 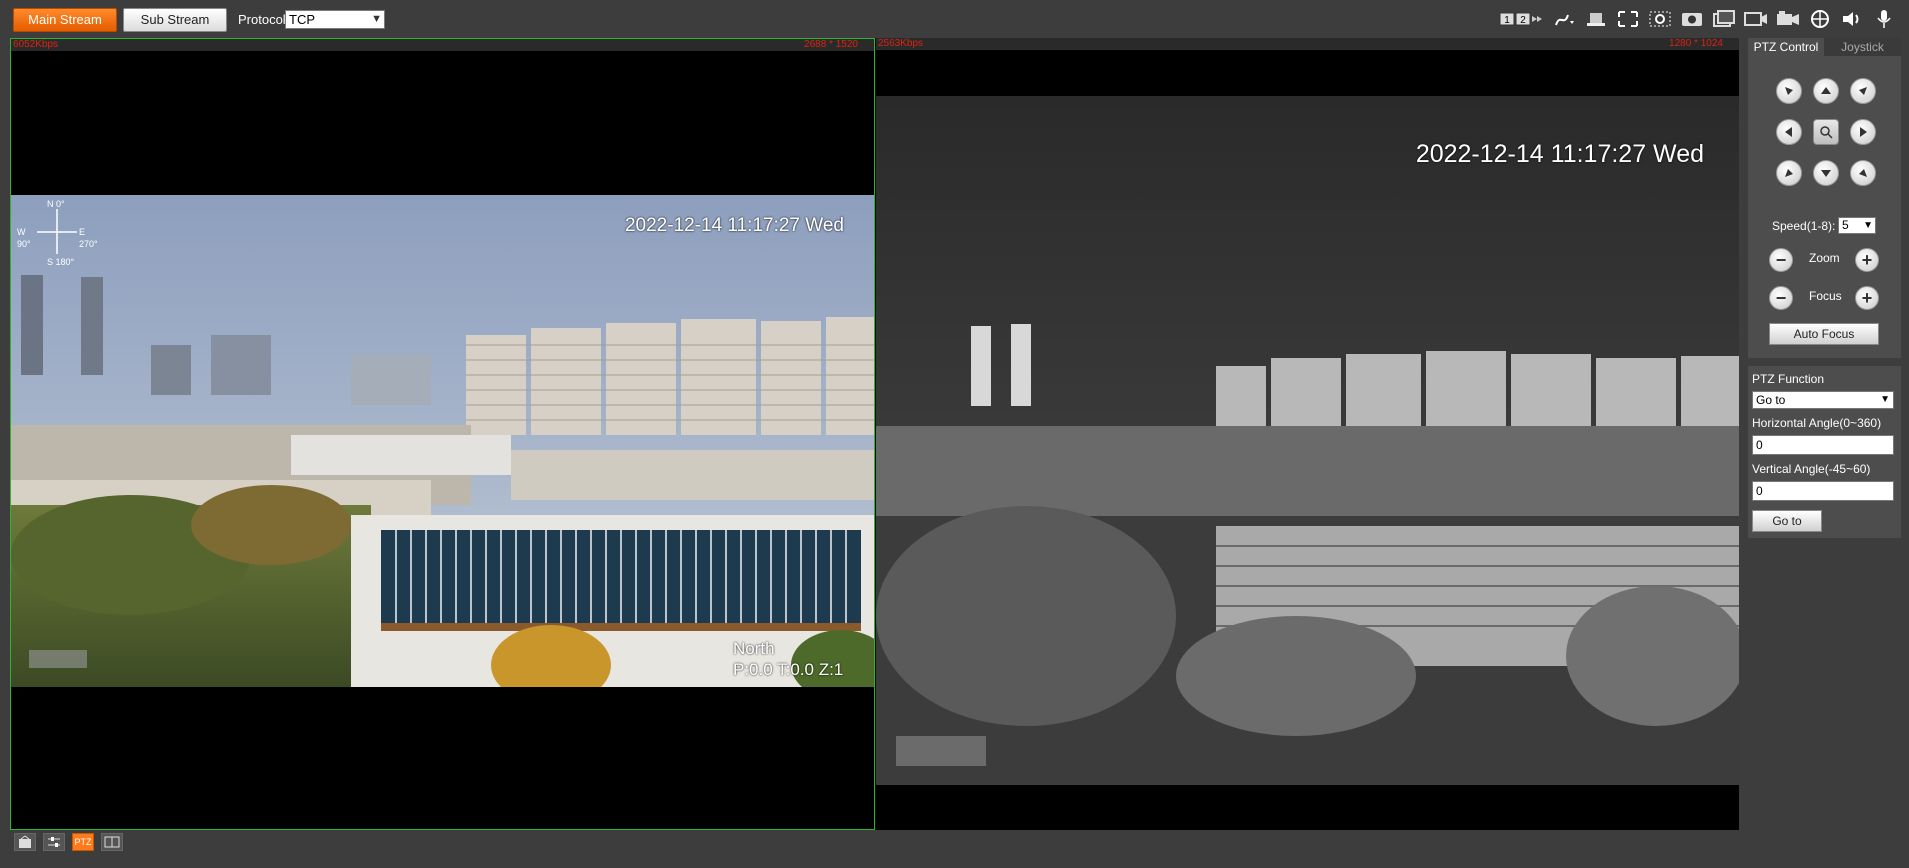 What do you see at coordinates (1884, 19) in the screenshot?
I see `mic-icon` at bounding box center [1884, 19].